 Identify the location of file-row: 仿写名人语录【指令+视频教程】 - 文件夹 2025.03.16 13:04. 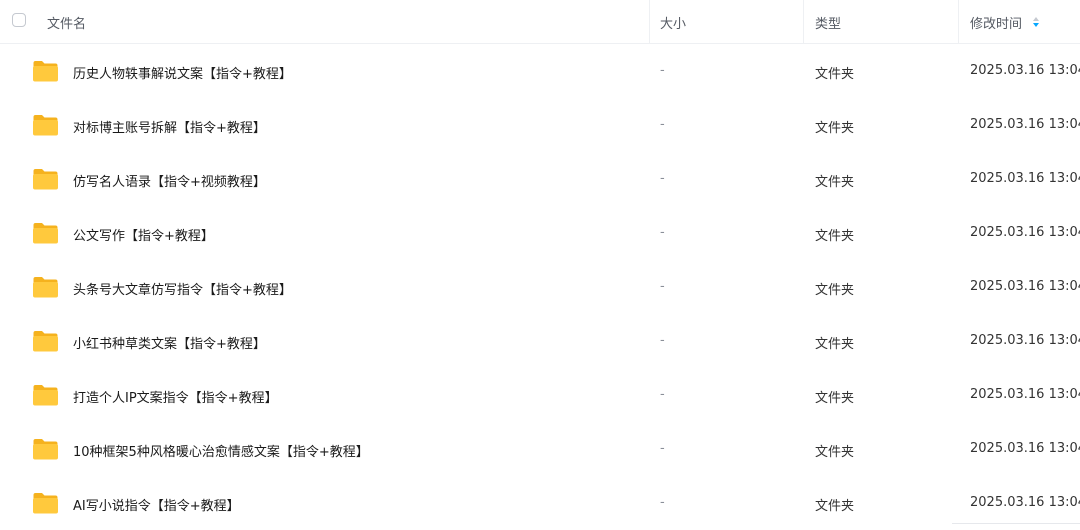
(540, 179).